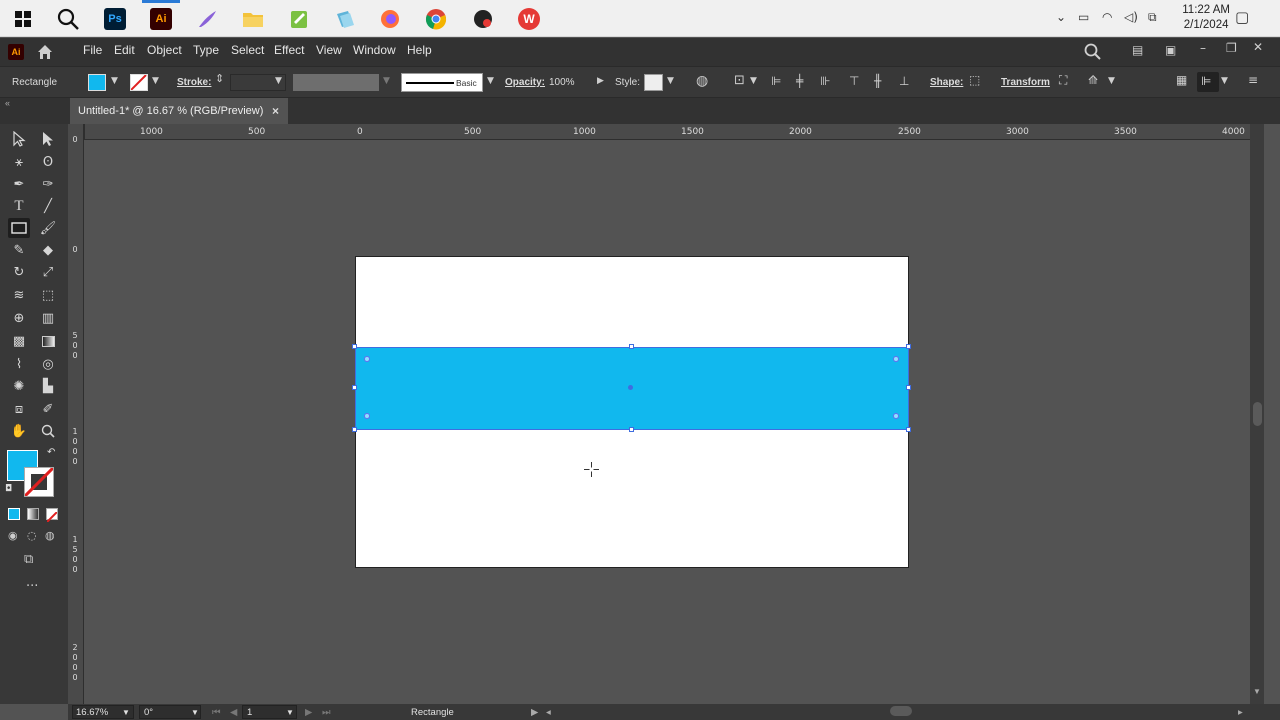 The image size is (1280, 720). What do you see at coordinates (904, 81) in the screenshot?
I see `align-bottom-icon: ⊥` at bounding box center [904, 81].